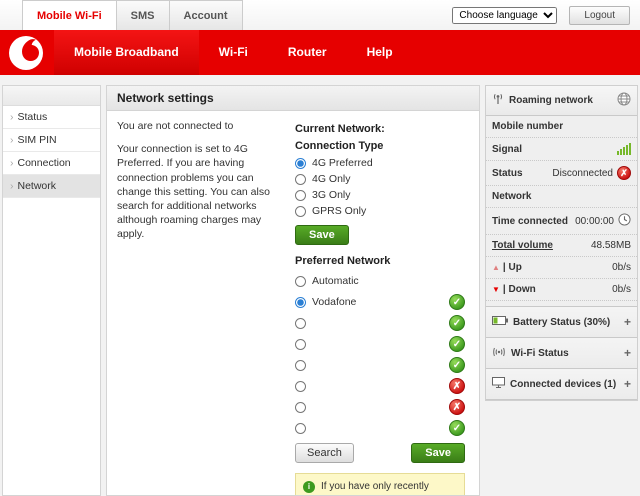 The image size is (640, 496). What do you see at coordinates (343, 261) in the screenshot?
I see `preferred-network-heading: Preferred Network` at bounding box center [343, 261].